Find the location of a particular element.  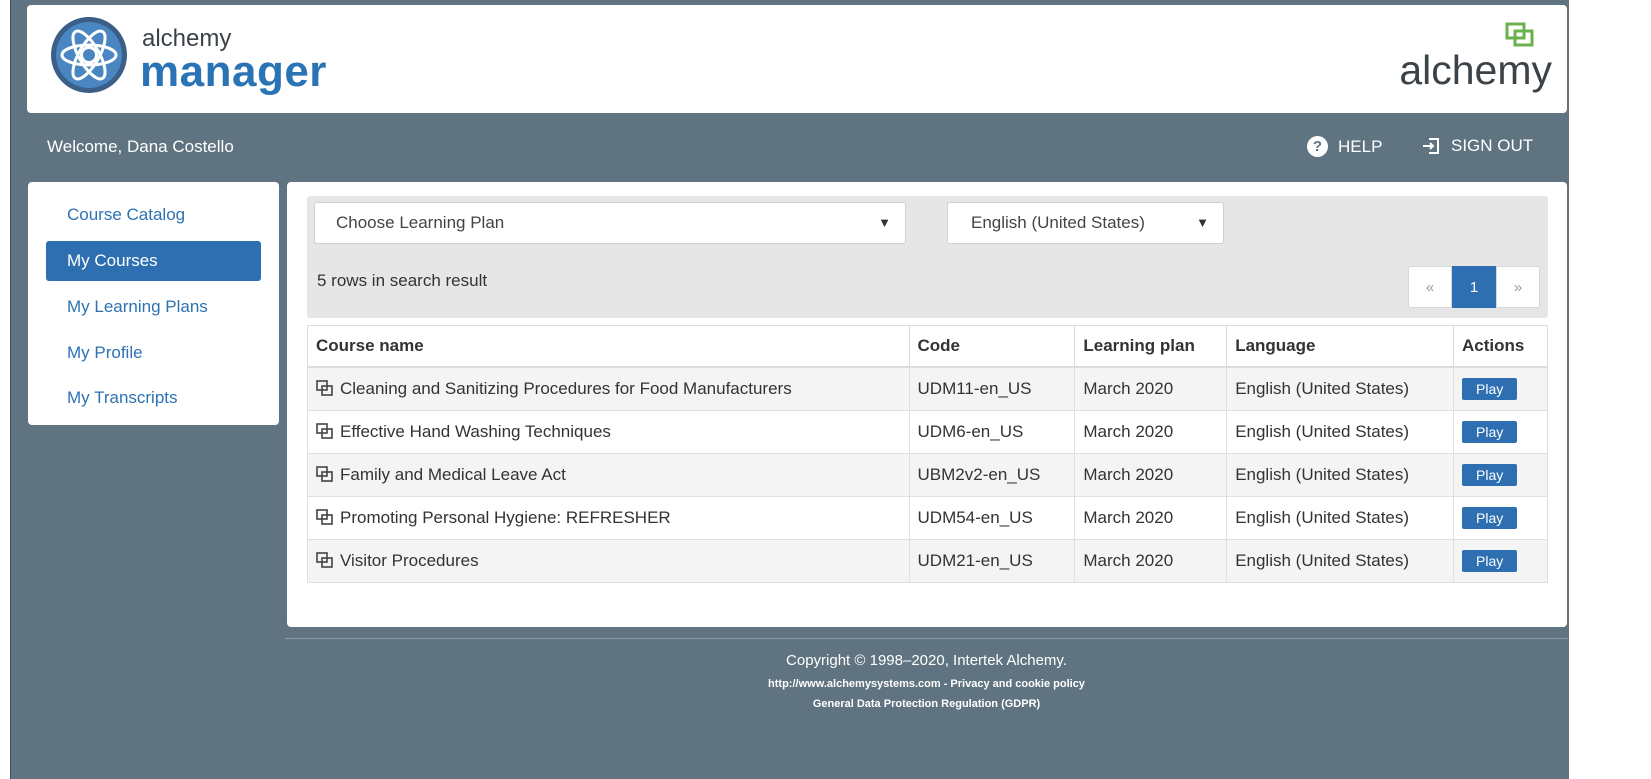

sidebar-item-my-transcripts: My Transcripts is located at coordinates (153, 398).